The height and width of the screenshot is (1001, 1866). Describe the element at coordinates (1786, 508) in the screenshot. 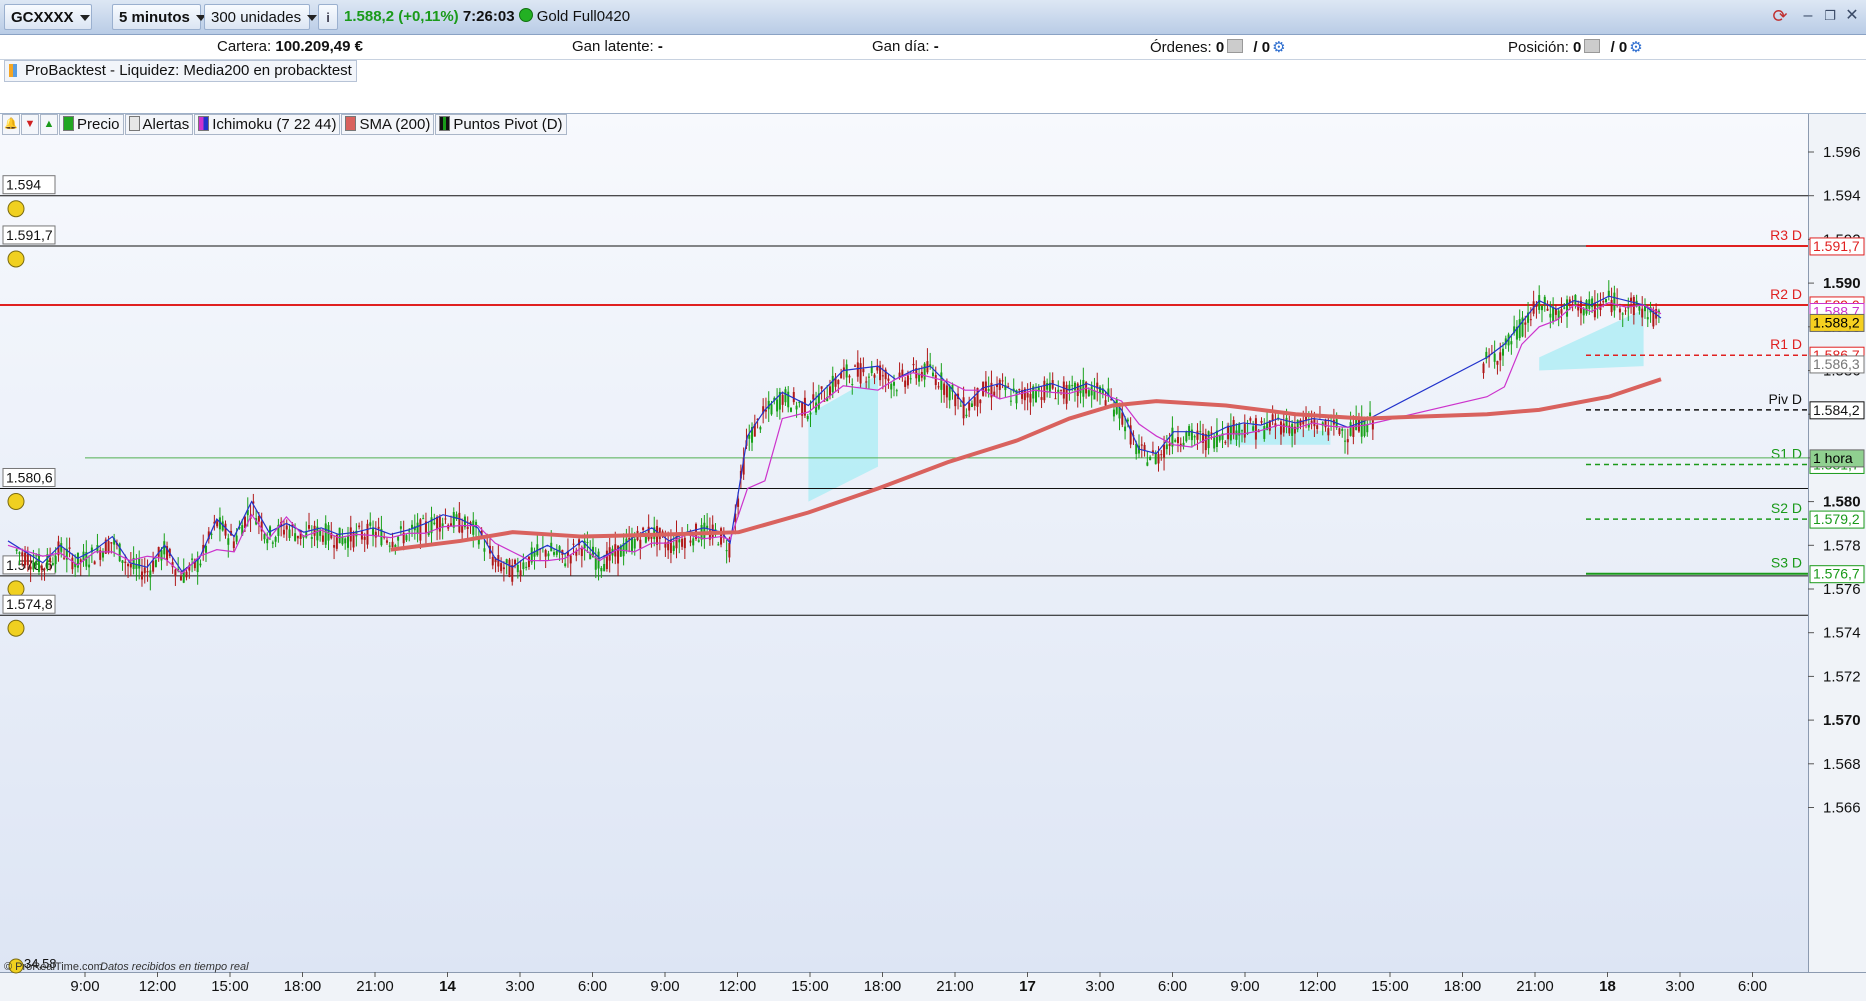

I see `pivot-name: S2 D` at that location.